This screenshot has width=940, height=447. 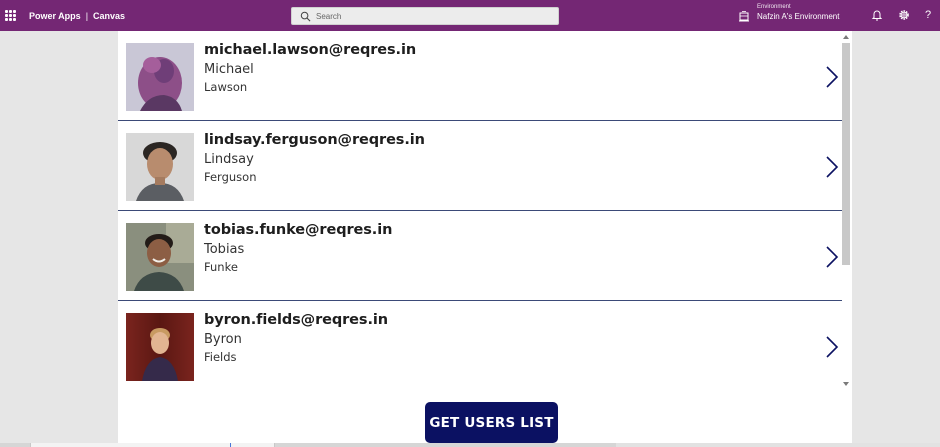 What do you see at coordinates (774, 7) in the screenshot?
I see `environment-label: Environment` at bounding box center [774, 7].